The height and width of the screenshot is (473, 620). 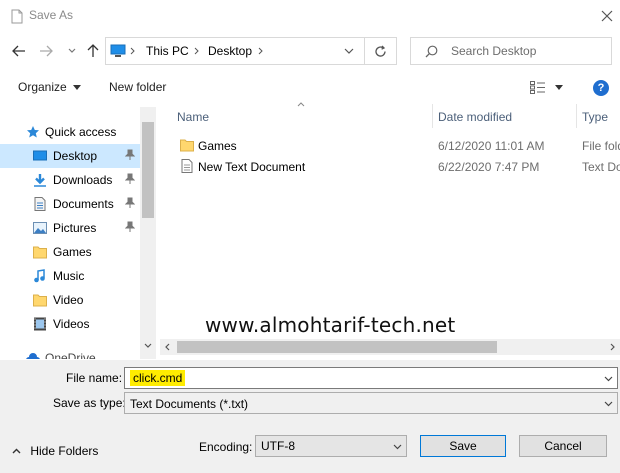 I want to click on column-header-name: Name, so click(x=193, y=117).